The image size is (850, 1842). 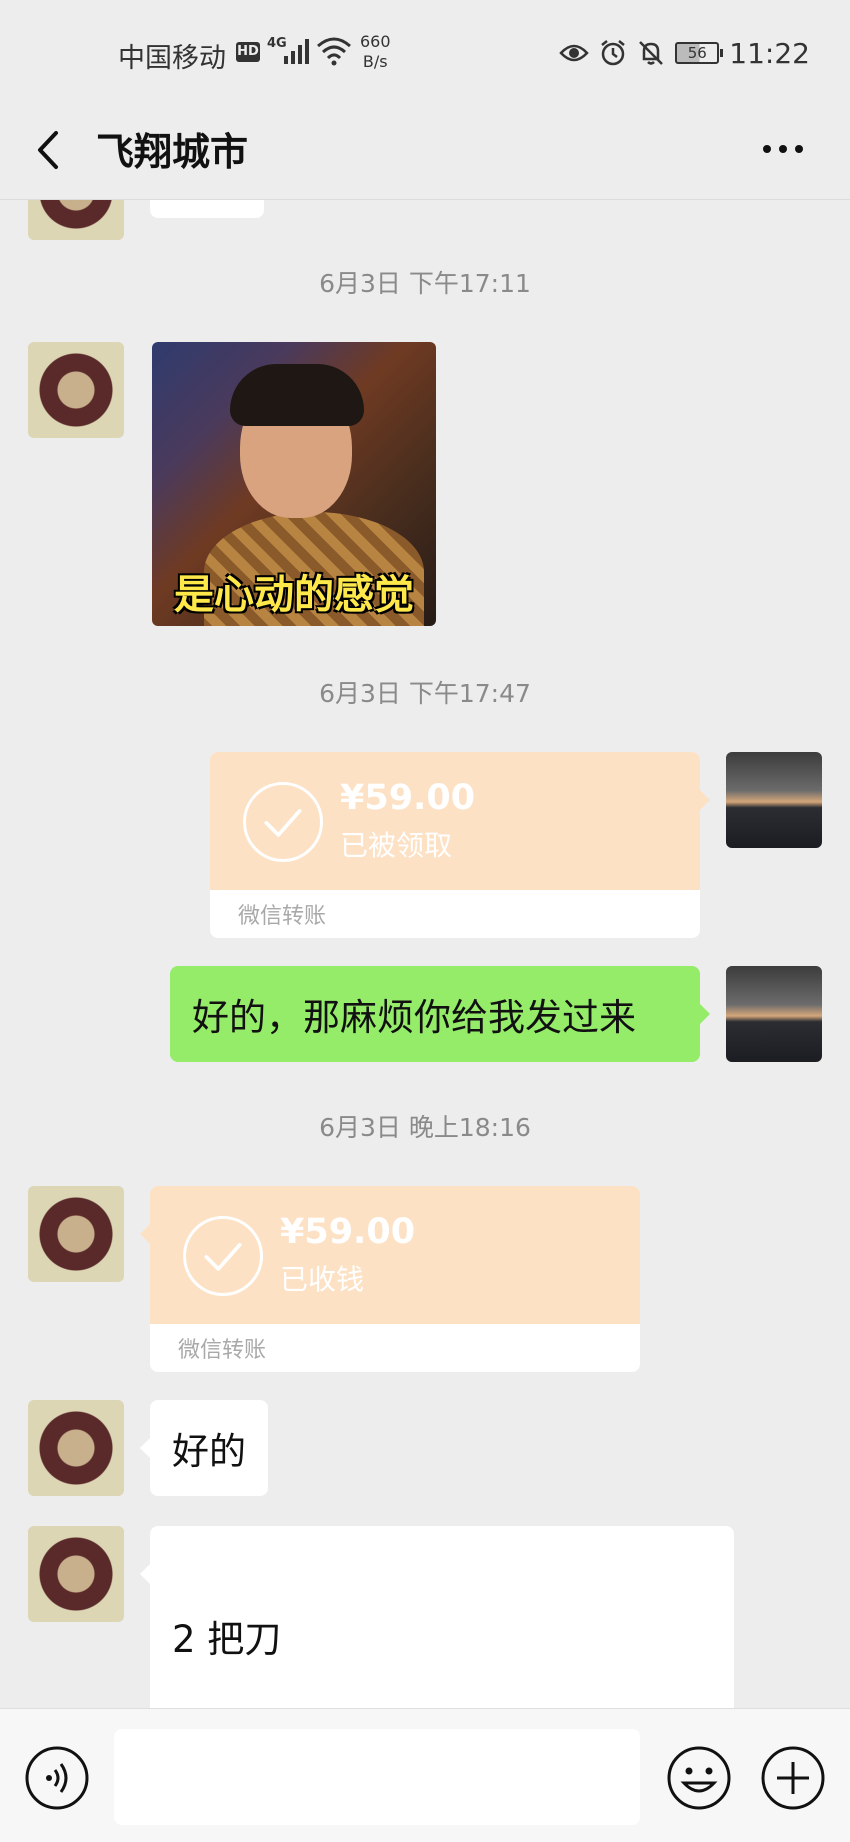 What do you see at coordinates (207, 209) in the screenshot?
I see `message-bubble-partial` at bounding box center [207, 209].